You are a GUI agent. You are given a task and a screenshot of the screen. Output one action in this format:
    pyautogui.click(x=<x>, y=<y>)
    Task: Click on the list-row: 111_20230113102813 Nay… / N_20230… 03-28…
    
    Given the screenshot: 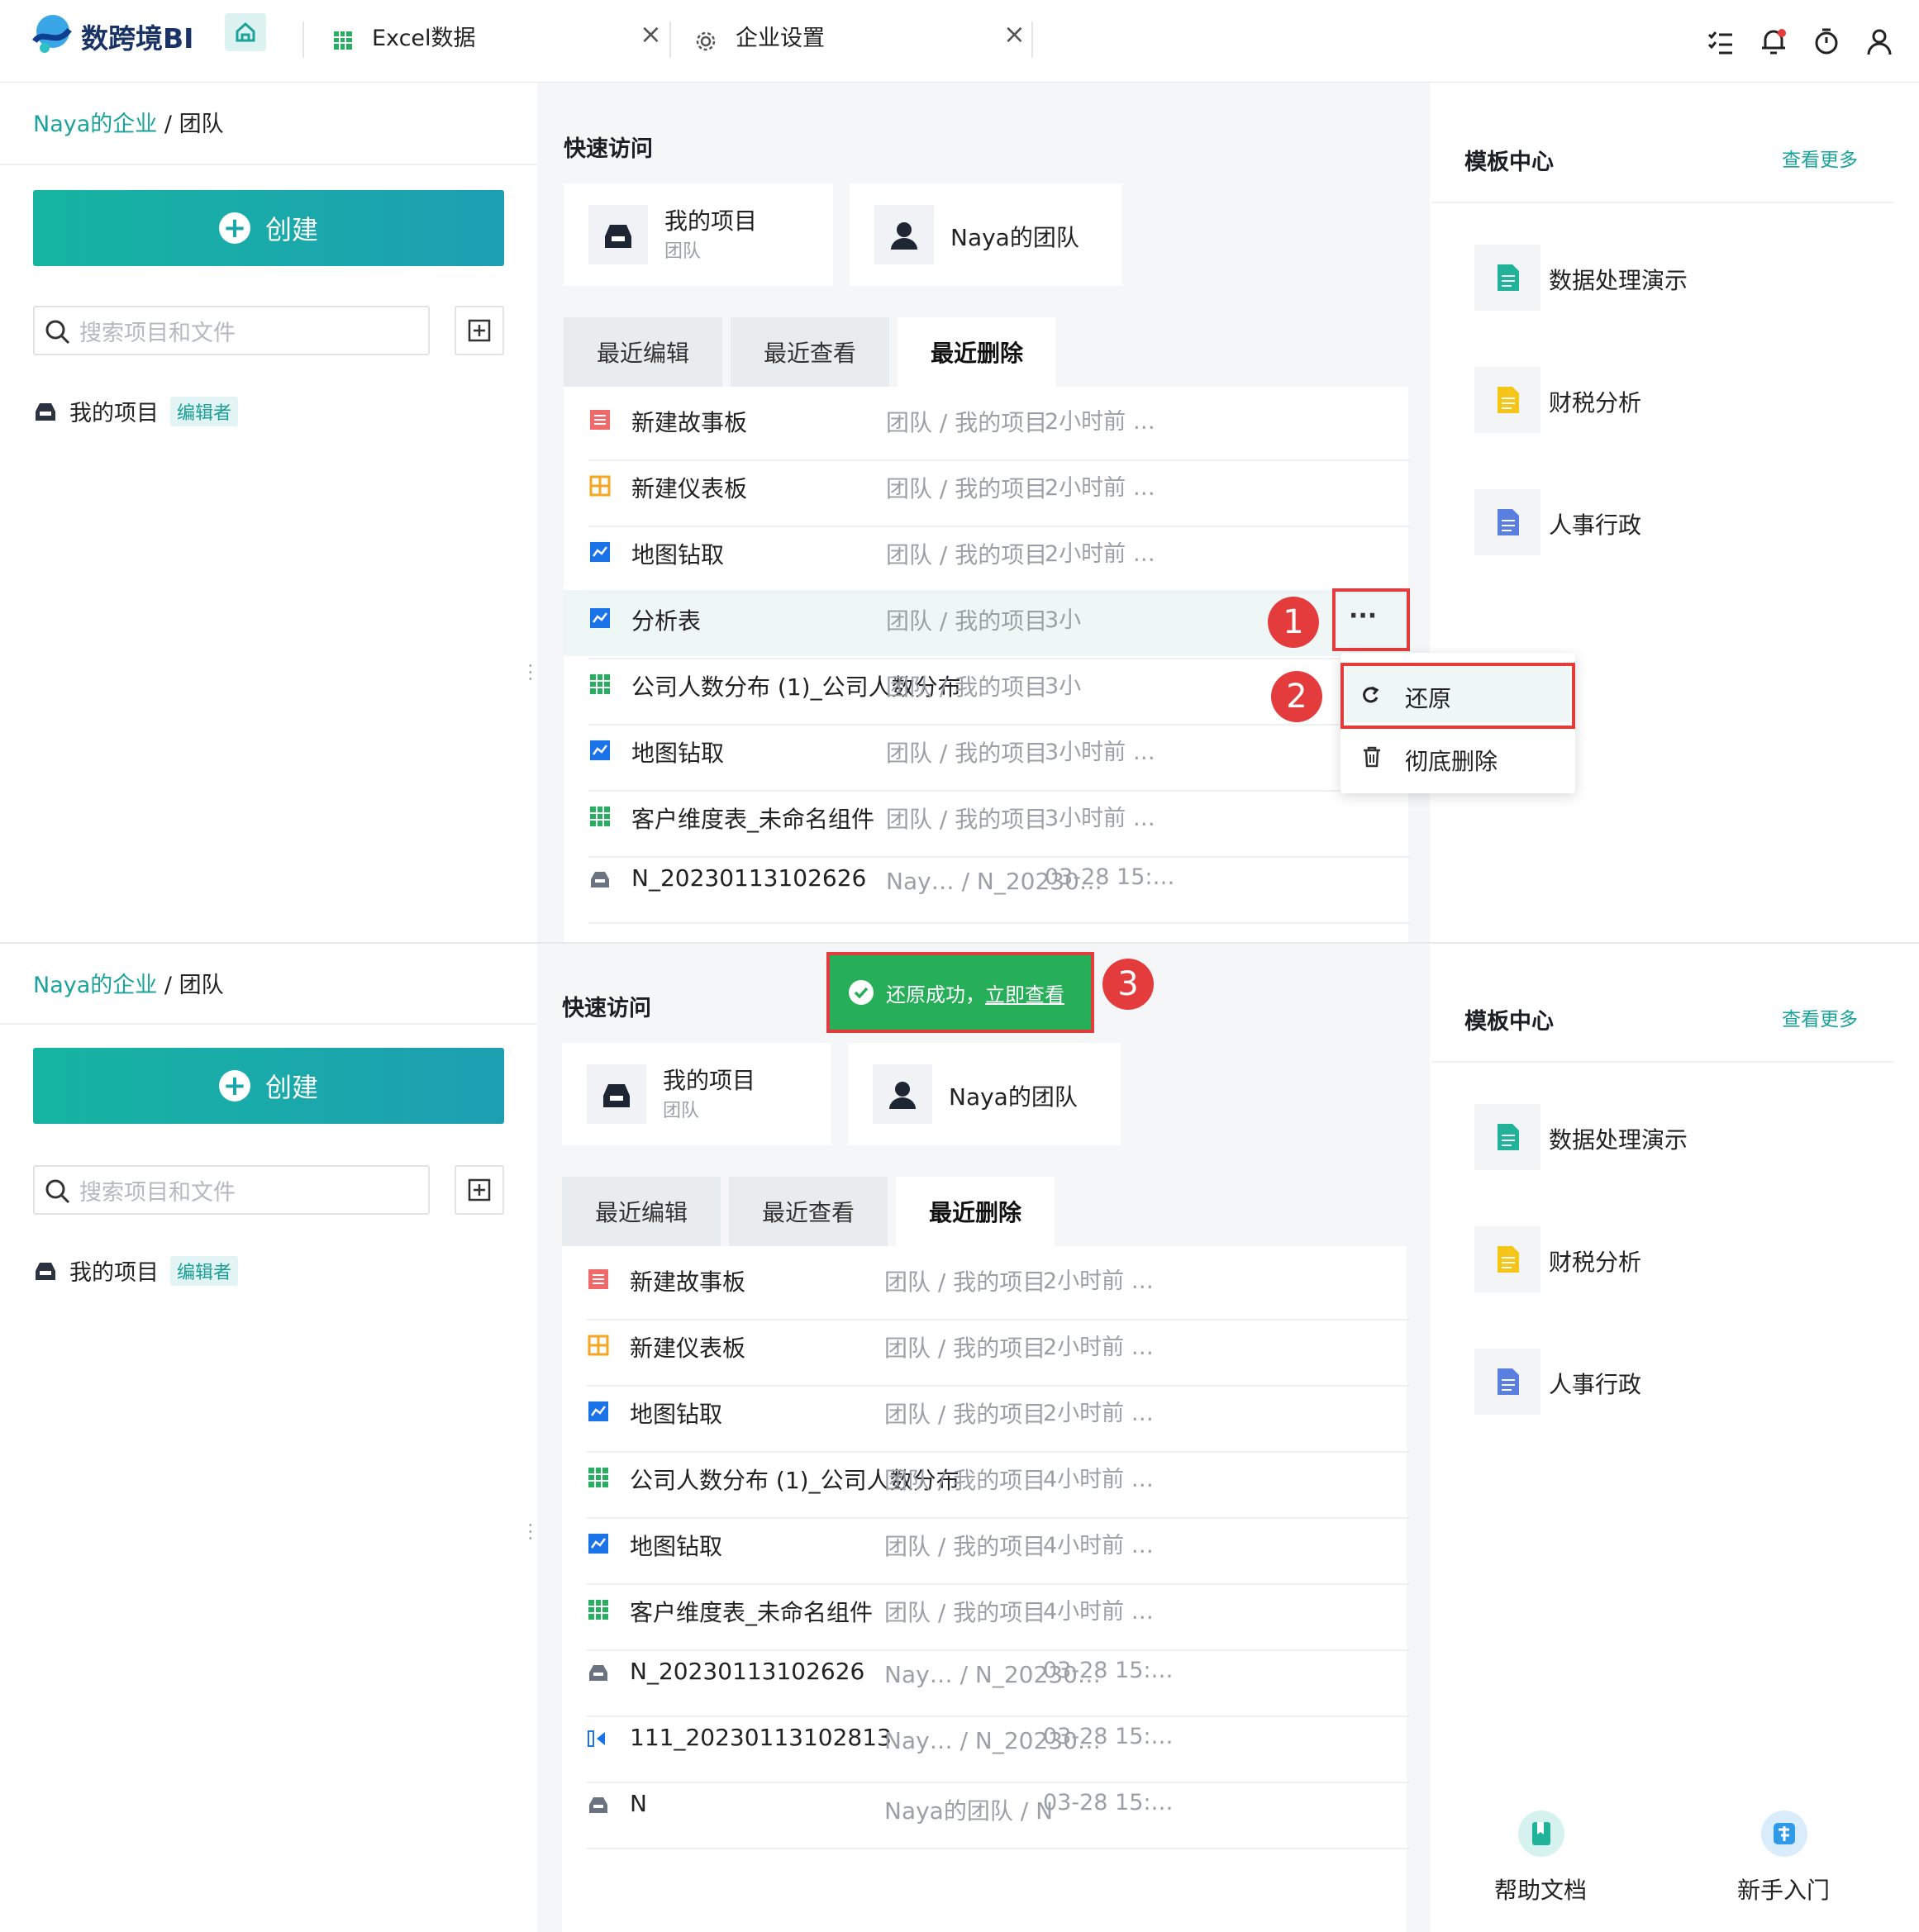 What is the action you would take?
    pyautogui.click(x=880, y=1742)
    